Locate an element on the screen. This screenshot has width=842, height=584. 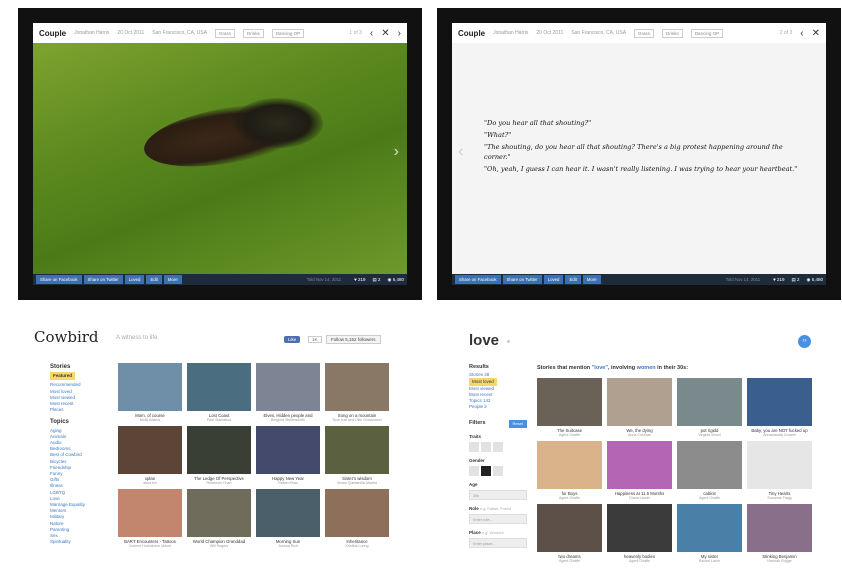
story-author: Will Rogers is located at coordinates (219, 546).